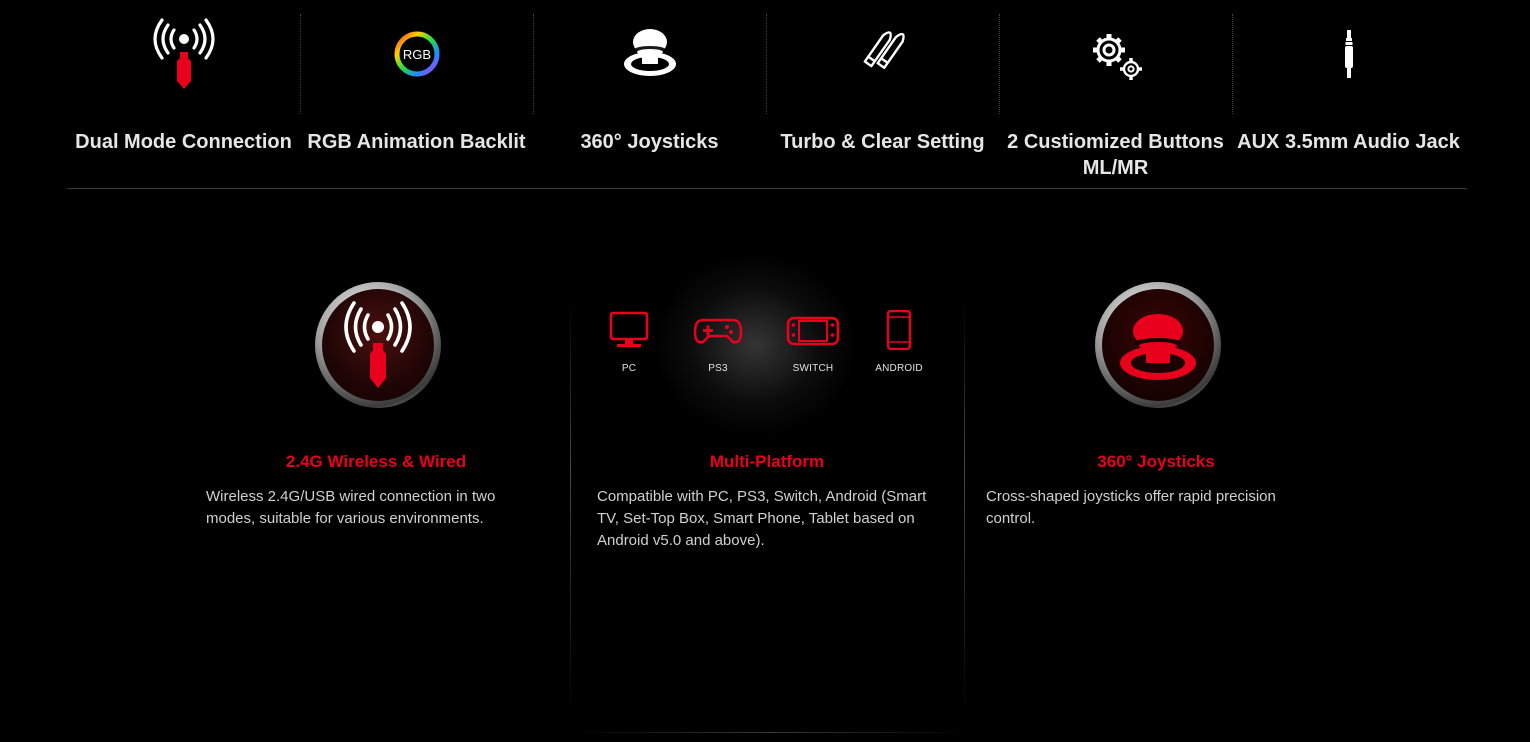  What do you see at coordinates (884, 50) in the screenshot?
I see `bullets-icon` at bounding box center [884, 50].